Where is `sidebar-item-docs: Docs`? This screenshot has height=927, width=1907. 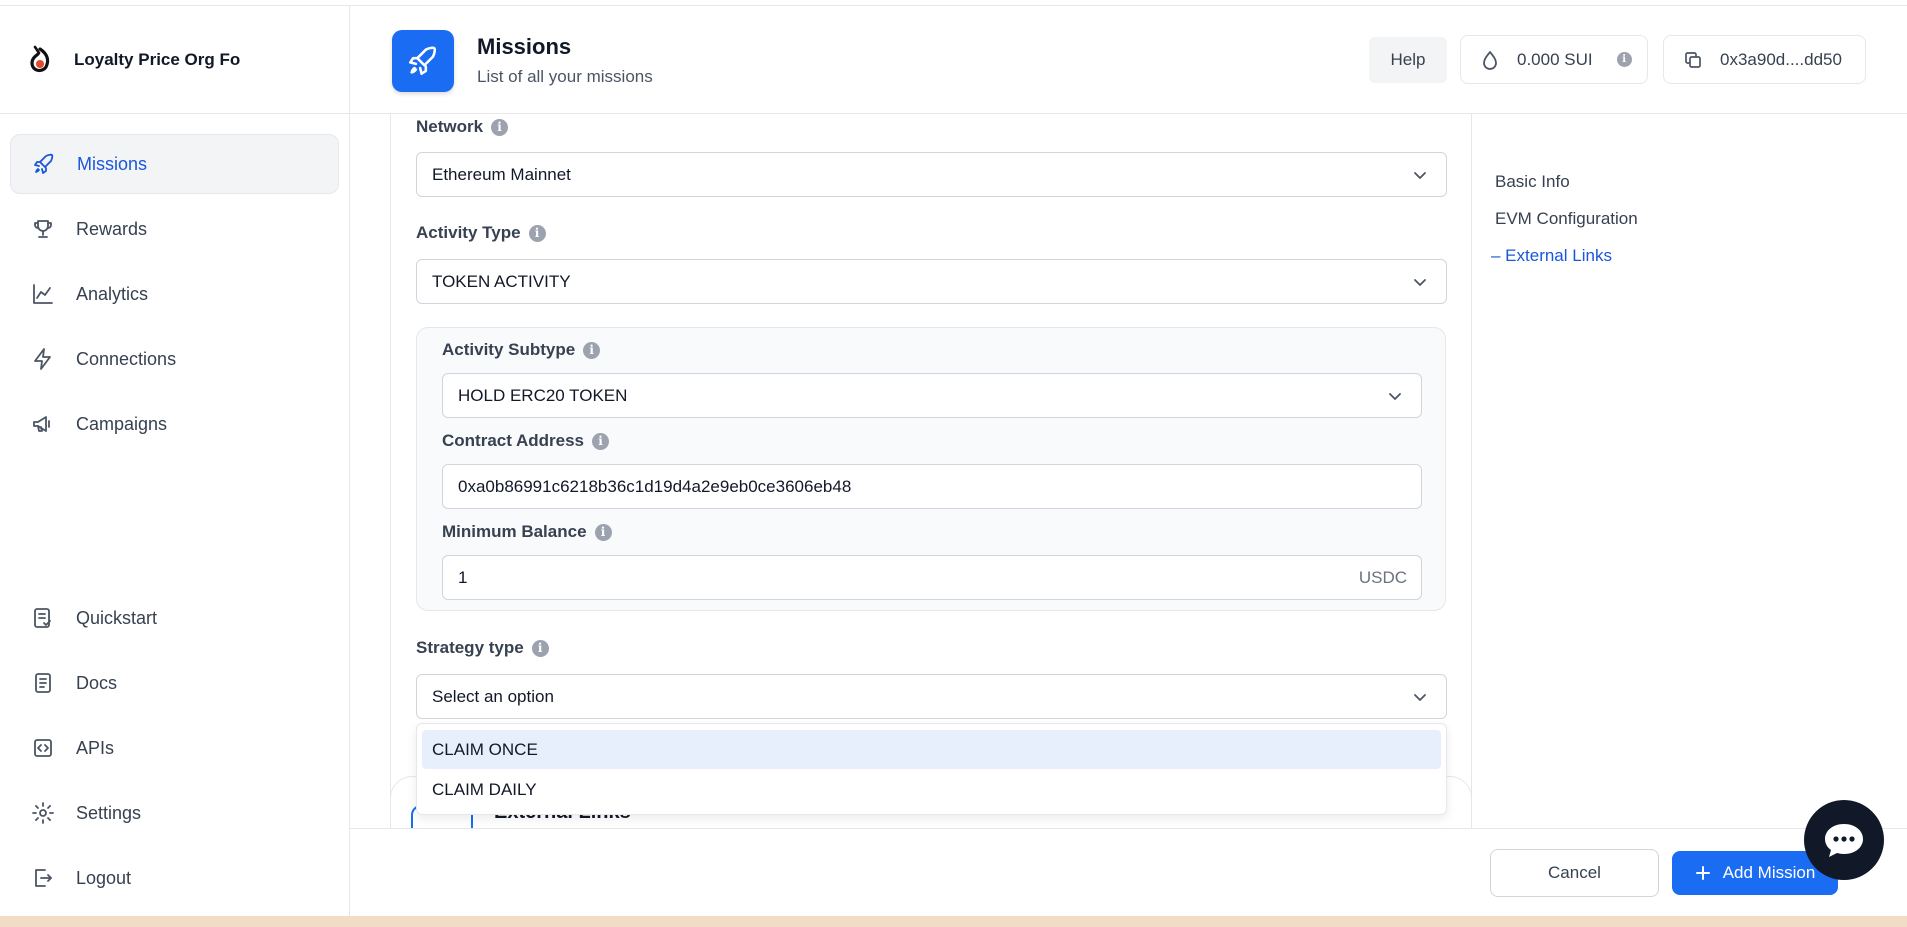 sidebar-item-docs: Docs is located at coordinates (175, 683).